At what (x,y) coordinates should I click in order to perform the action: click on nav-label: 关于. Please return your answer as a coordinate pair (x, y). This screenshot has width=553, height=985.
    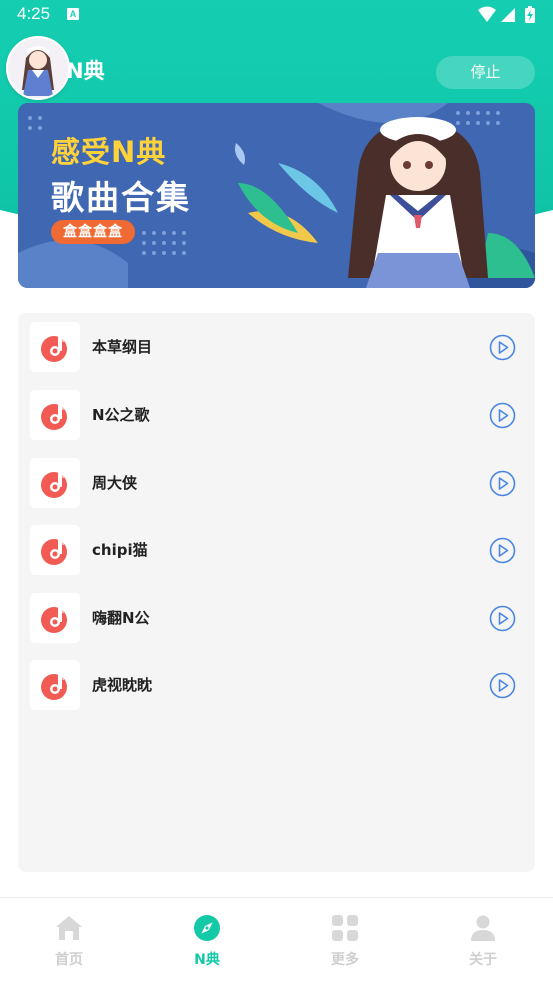
    Looking at the image, I should click on (483, 960).